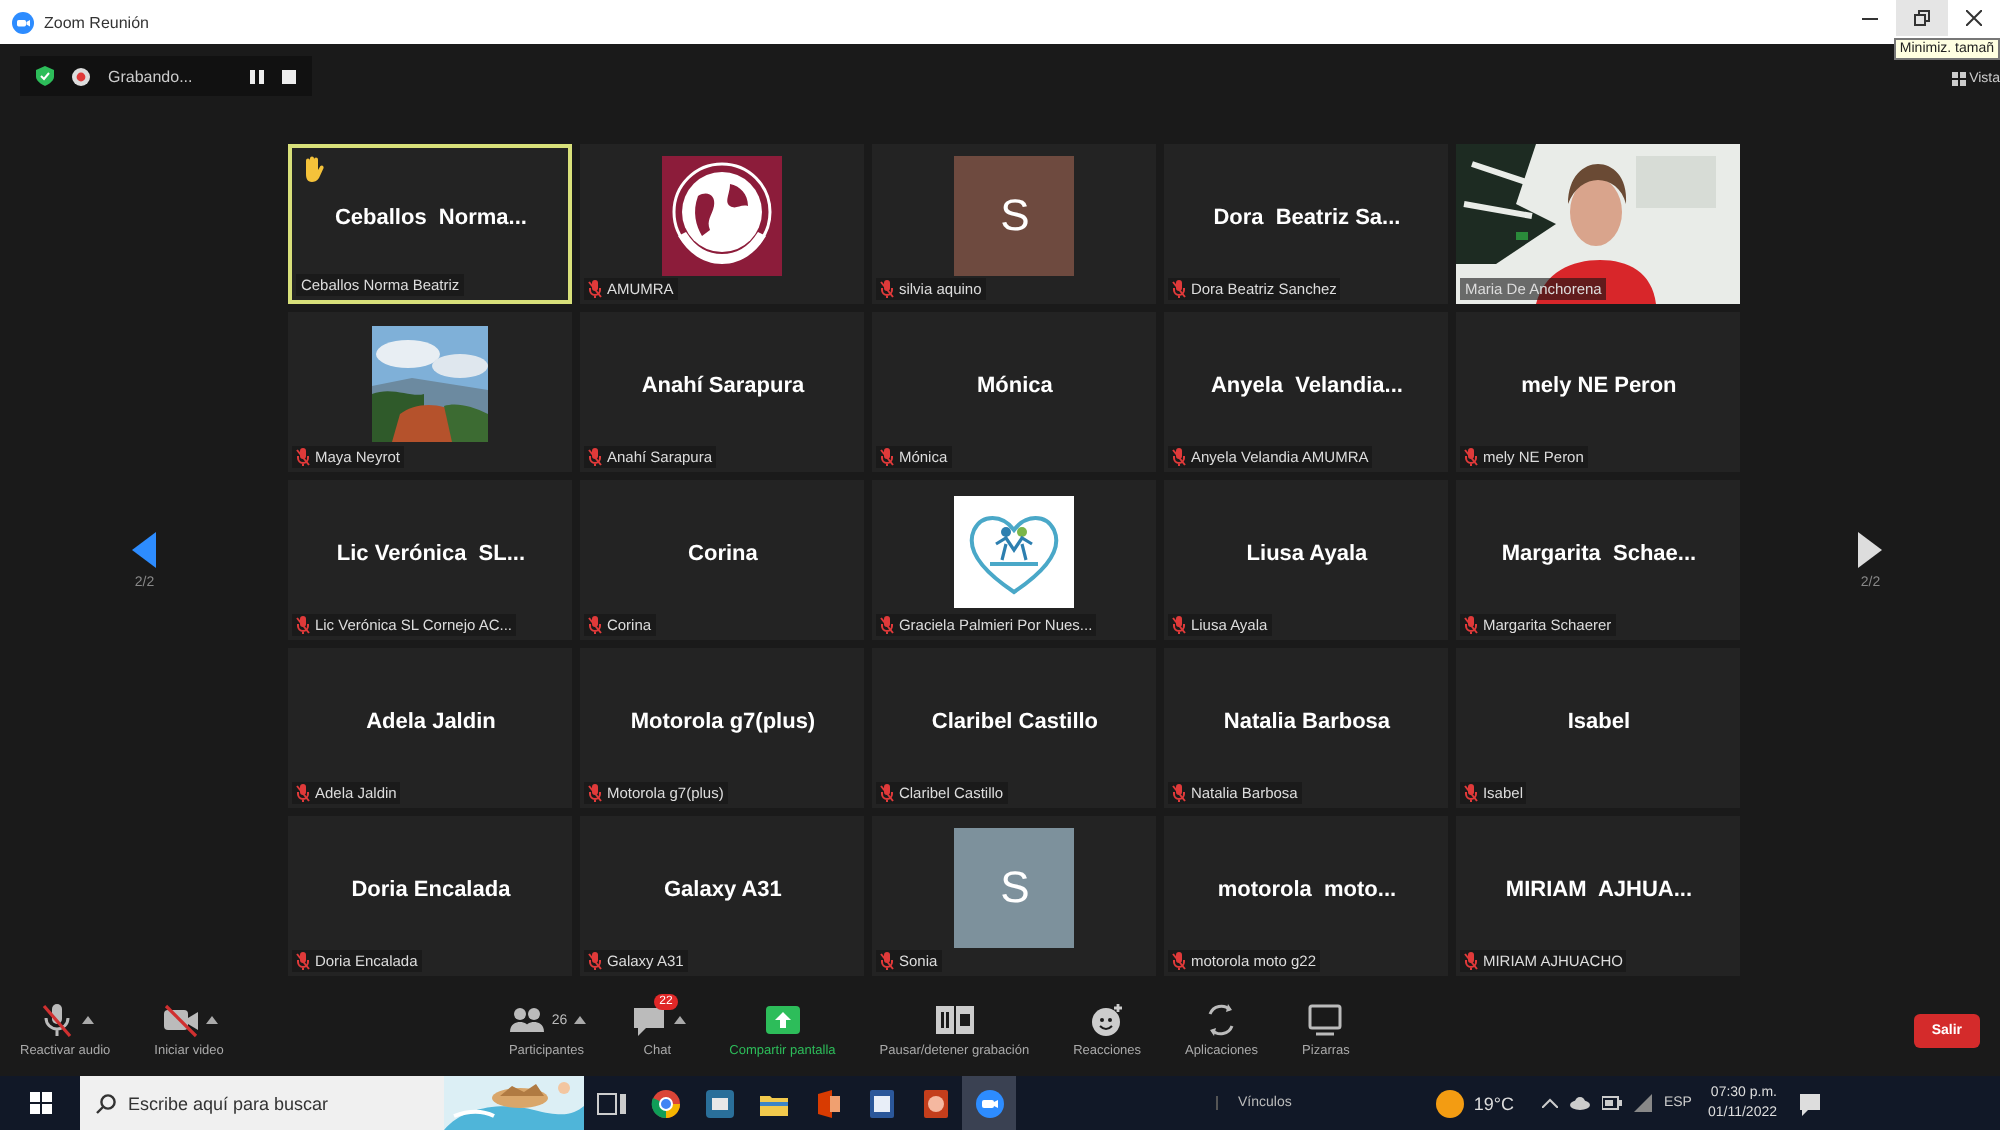 Image resolution: width=2000 pixels, height=1130 pixels. Describe the element at coordinates (1015, 386) in the screenshot. I see `participant-name: Mónica` at that location.